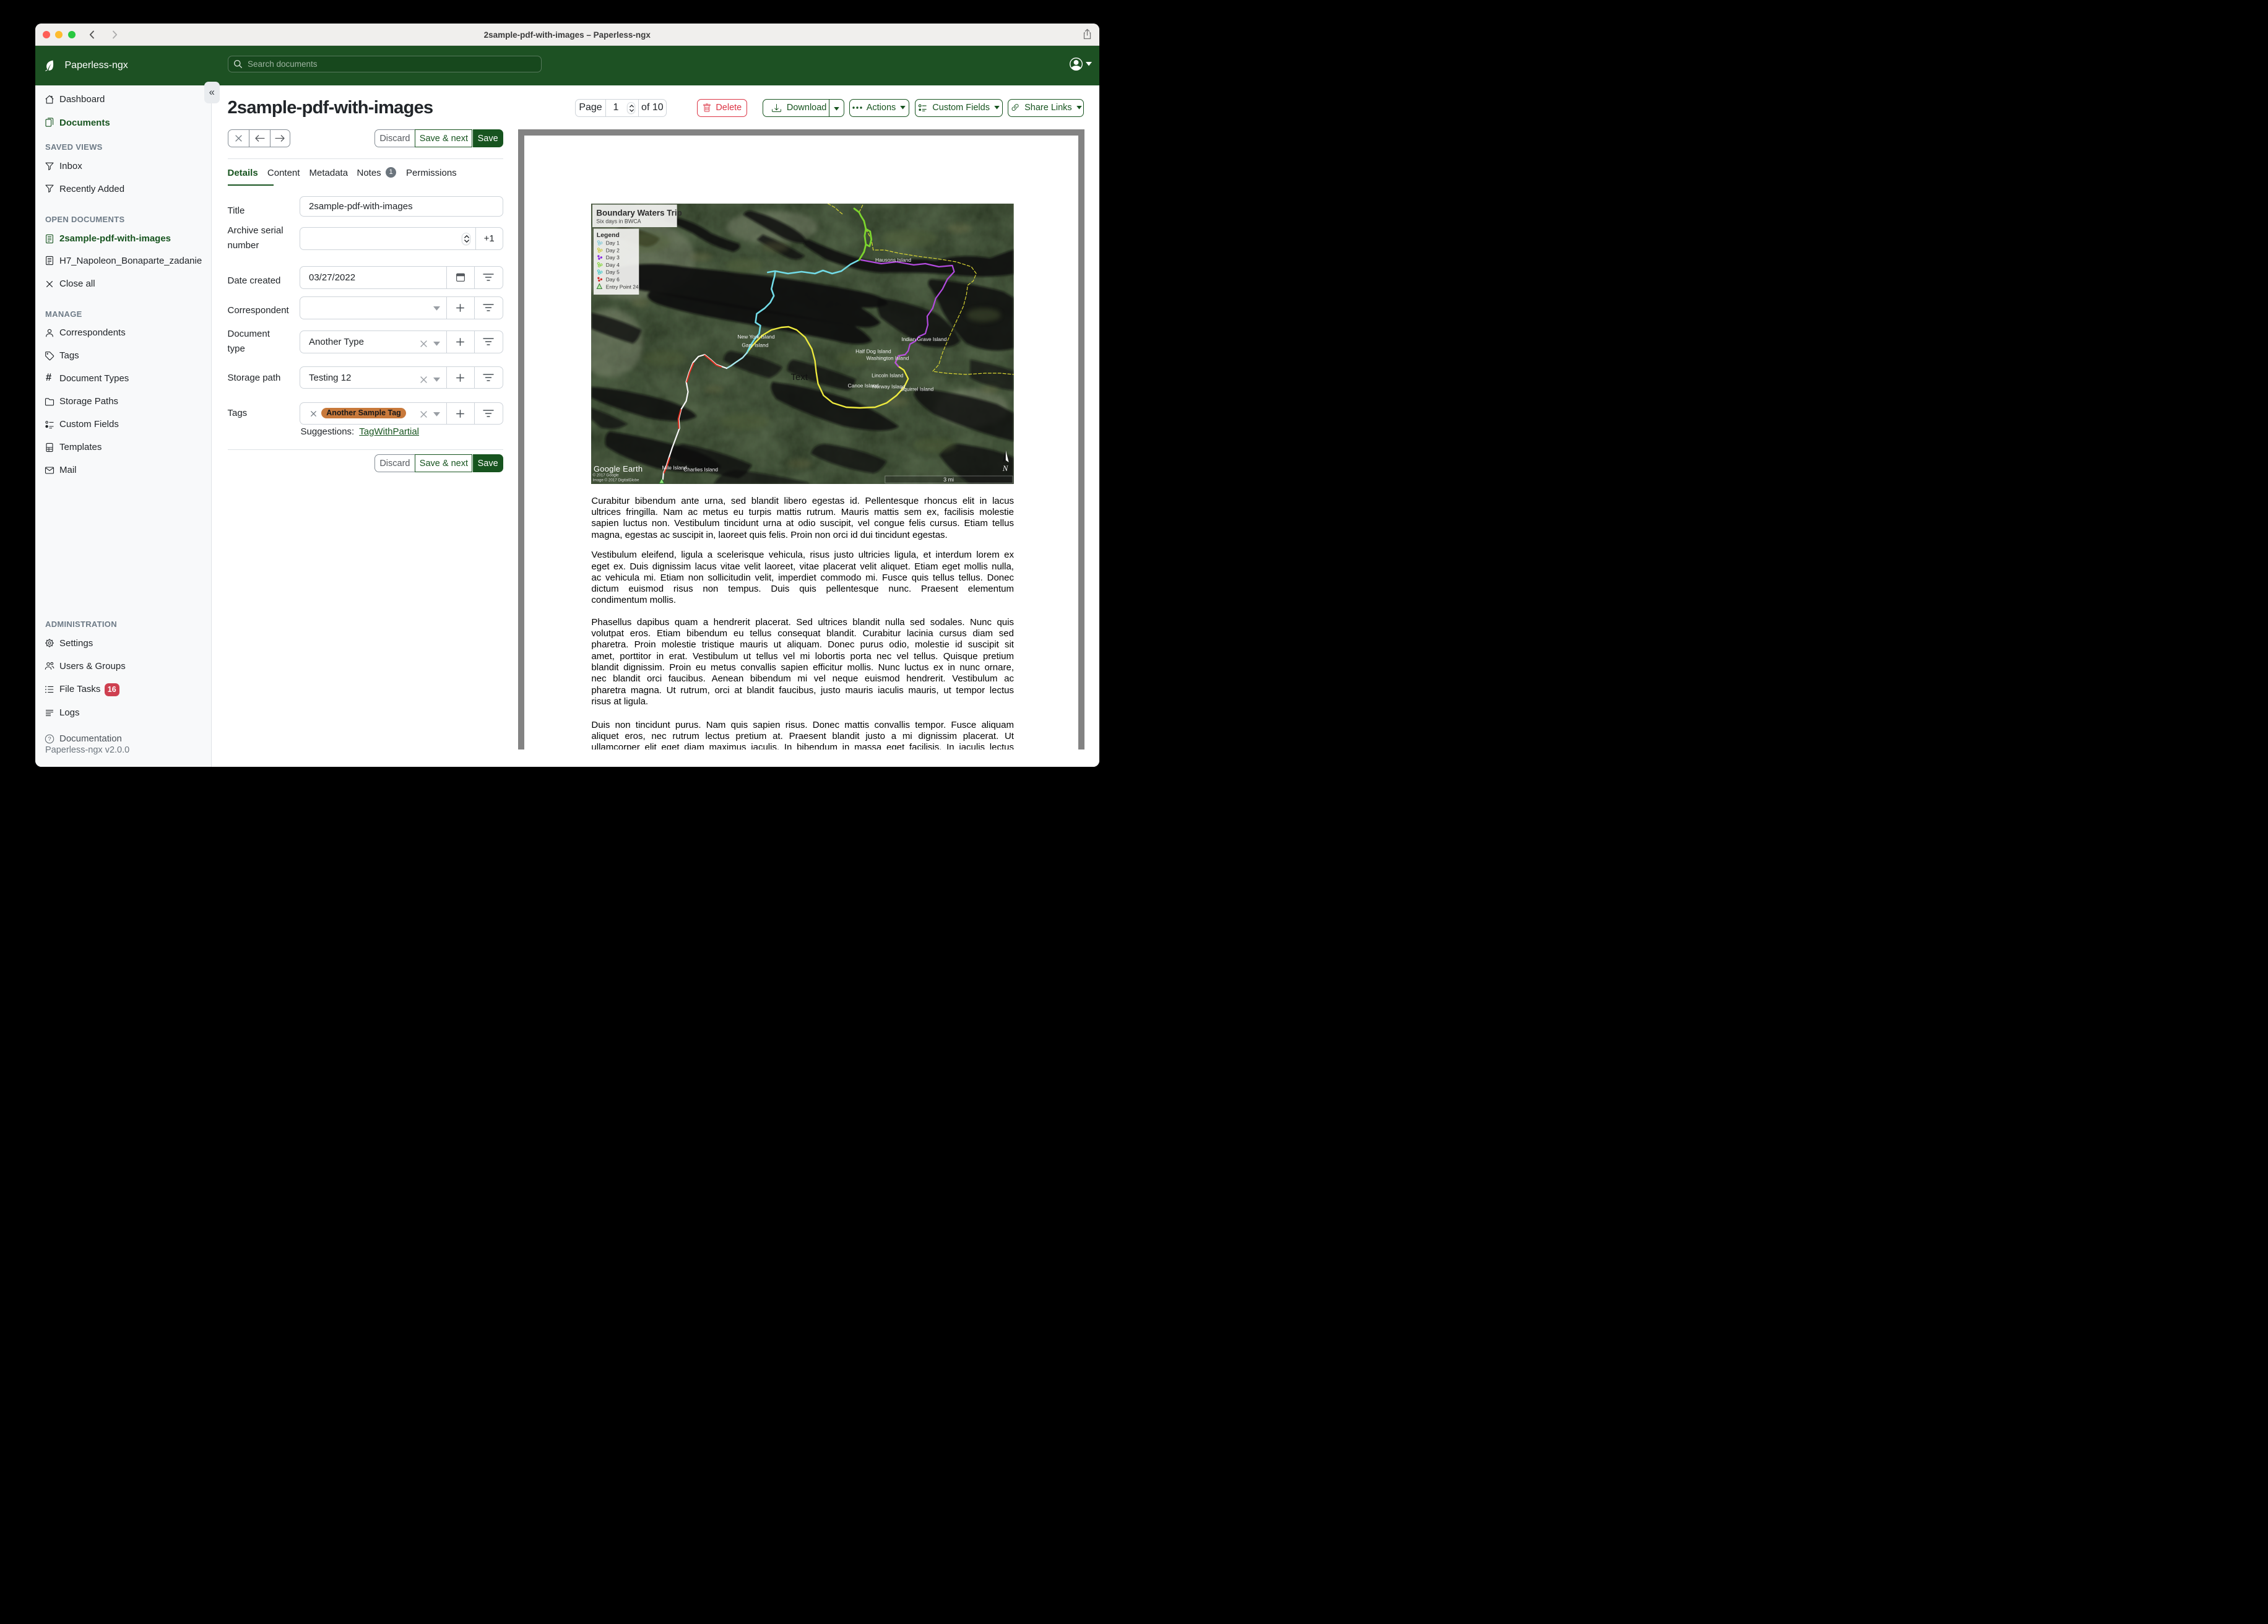 The height and width of the screenshot is (1624, 2268). What do you see at coordinates (1005, 468) in the screenshot?
I see `svg-text: N` at bounding box center [1005, 468].